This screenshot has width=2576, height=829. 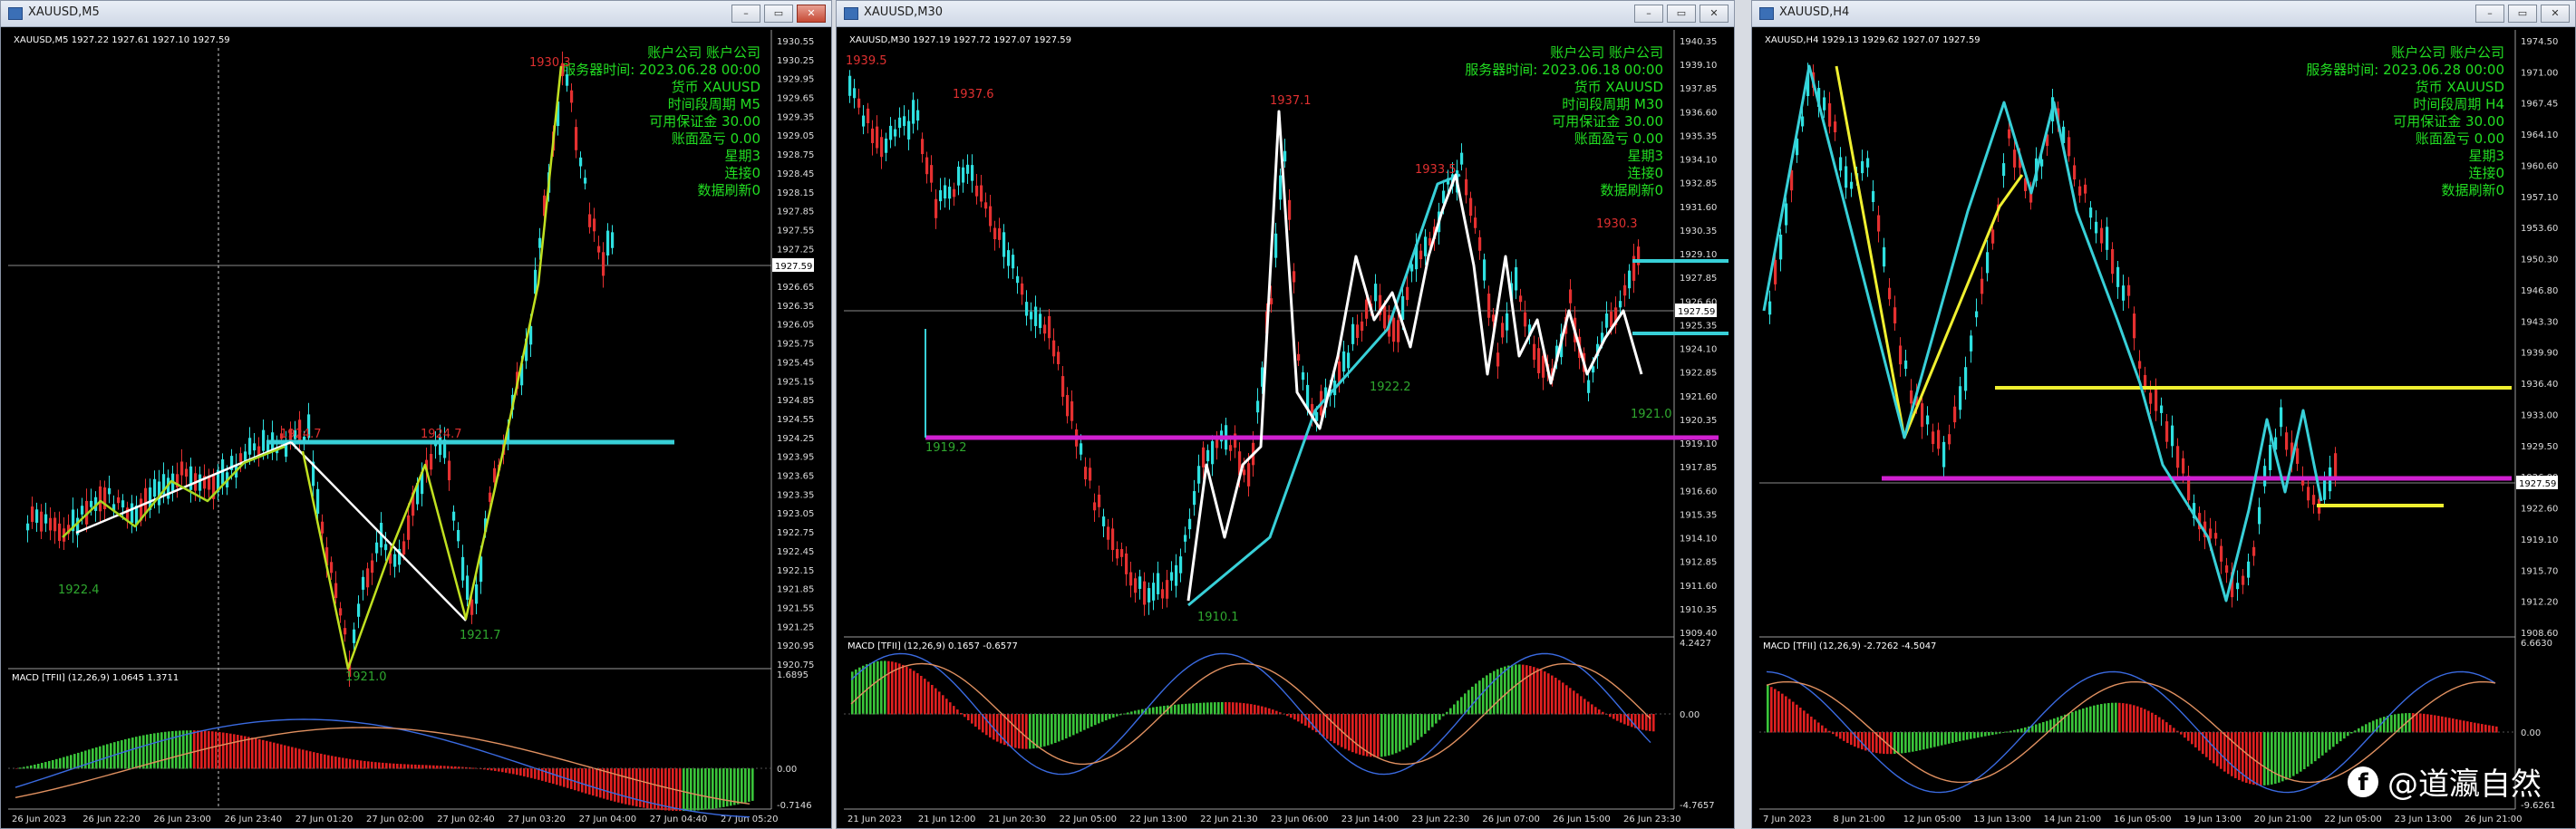 What do you see at coordinates (1285, 14) in the screenshot?
I see `window-titlebar: XAUUSD,M30 – ▭ ✕` at bounding box center [1285, 14].